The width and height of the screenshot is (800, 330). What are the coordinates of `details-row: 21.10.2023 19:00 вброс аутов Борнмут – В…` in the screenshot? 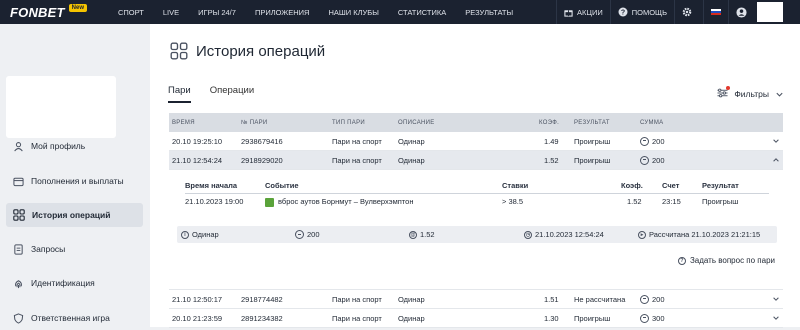 It's located at (477, 204).